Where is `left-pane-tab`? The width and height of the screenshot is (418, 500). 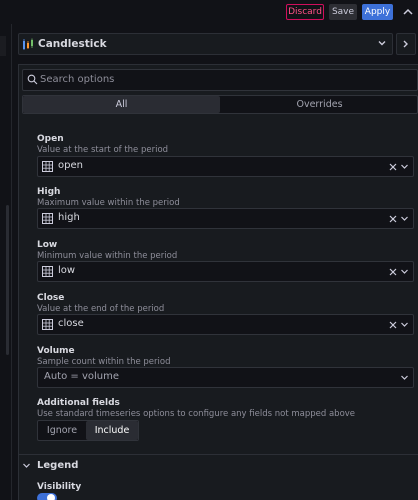
left-pane-tab is located at coordinates (3, 46).